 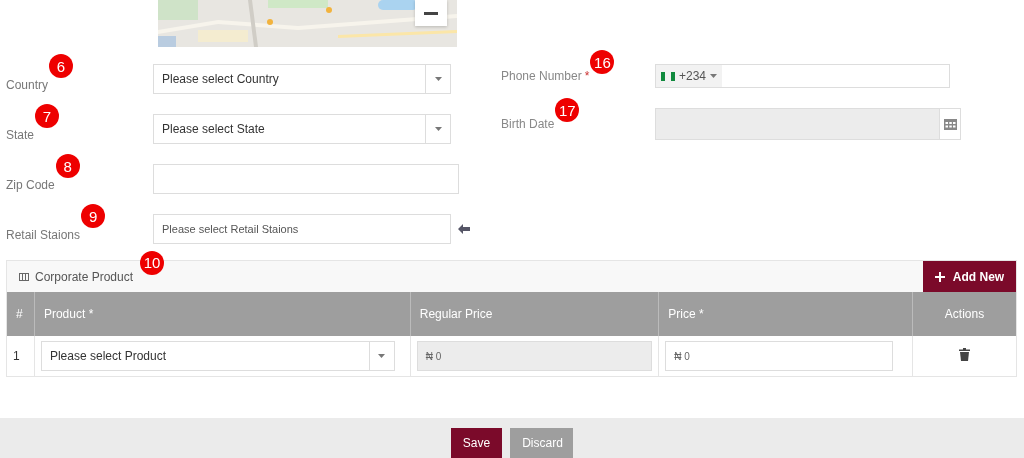 I want to click on select-field: Please select Retail Staions, so click(x=302, y=229).